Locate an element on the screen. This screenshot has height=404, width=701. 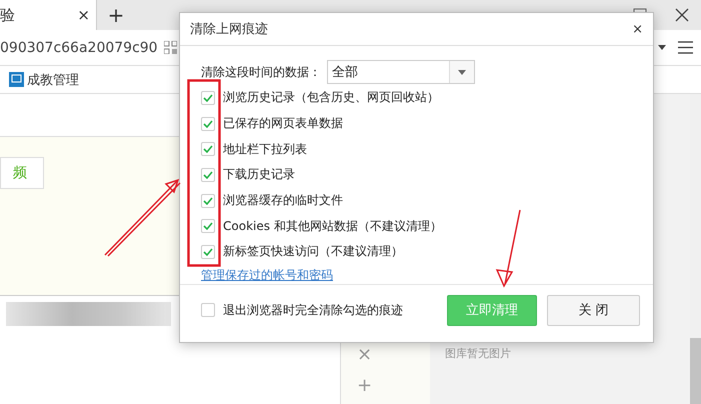
bookmark-icon is located at coordinates (16, 79).